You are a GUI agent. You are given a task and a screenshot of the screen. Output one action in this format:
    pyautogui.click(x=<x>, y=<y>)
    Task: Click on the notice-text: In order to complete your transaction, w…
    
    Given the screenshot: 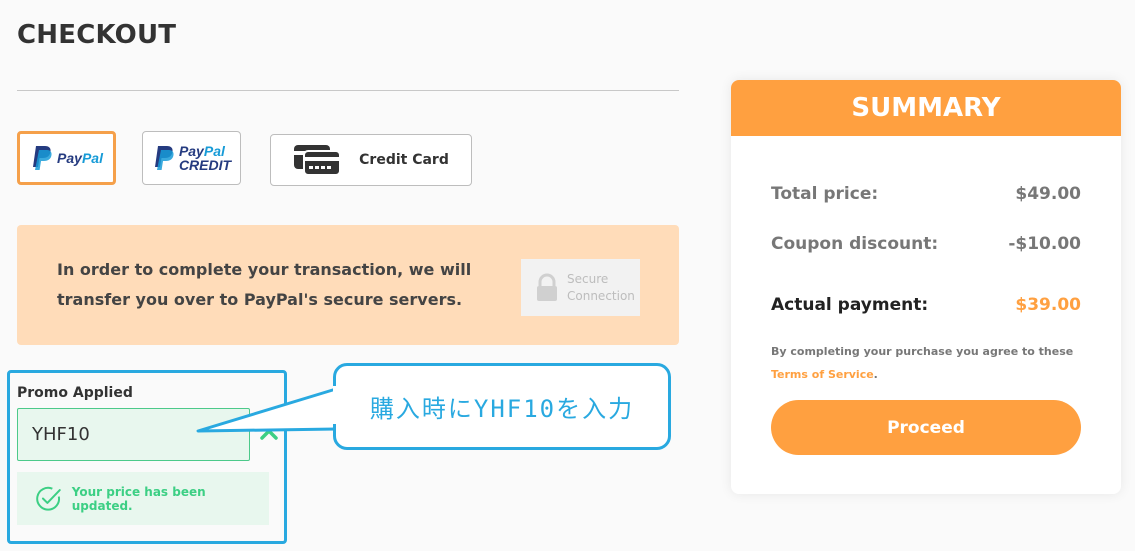 What is the action you would take?
    pyautogui.click(x=264, y=284)
    